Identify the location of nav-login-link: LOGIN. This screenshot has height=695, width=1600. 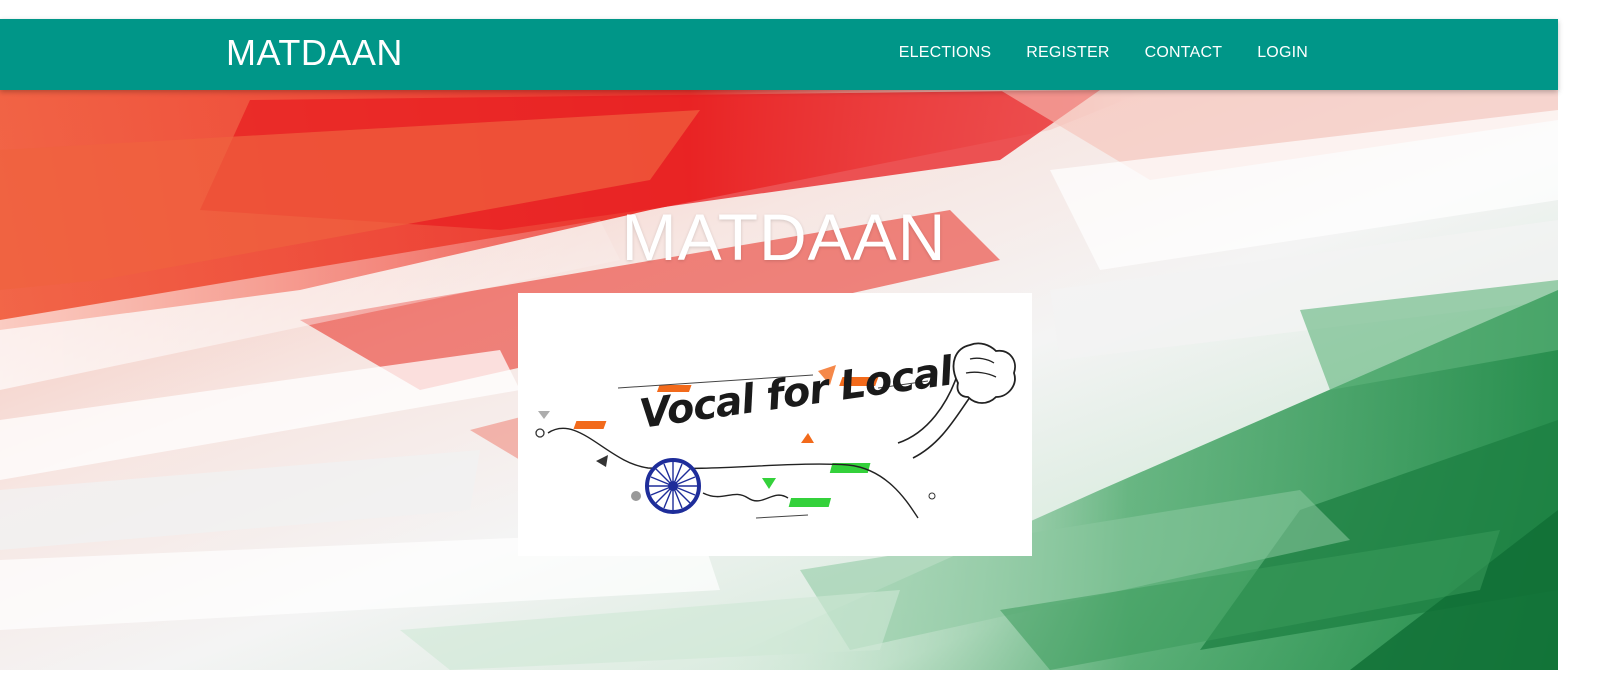
(1282, 53).